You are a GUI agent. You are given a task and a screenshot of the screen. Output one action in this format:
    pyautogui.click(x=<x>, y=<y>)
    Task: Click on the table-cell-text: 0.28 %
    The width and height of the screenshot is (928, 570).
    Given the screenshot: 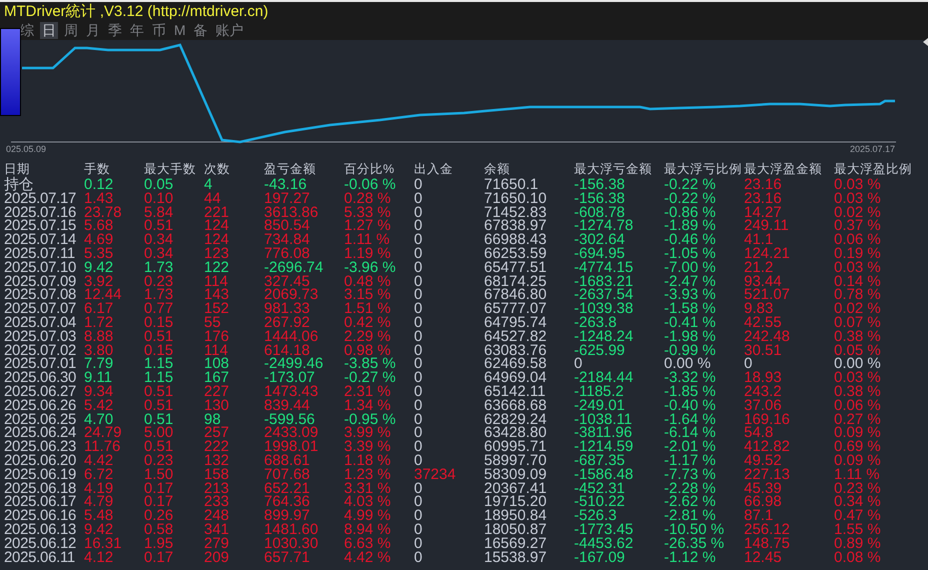 What is the action you would take?
    pyautogui.click(x=368, y=199)
    